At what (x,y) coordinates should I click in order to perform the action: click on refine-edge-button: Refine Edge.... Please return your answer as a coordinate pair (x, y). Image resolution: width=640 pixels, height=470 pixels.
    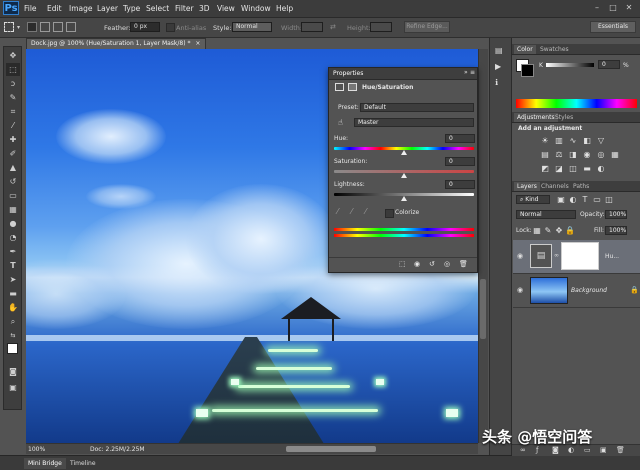
    Looking at the image, I should click on (427, 27).